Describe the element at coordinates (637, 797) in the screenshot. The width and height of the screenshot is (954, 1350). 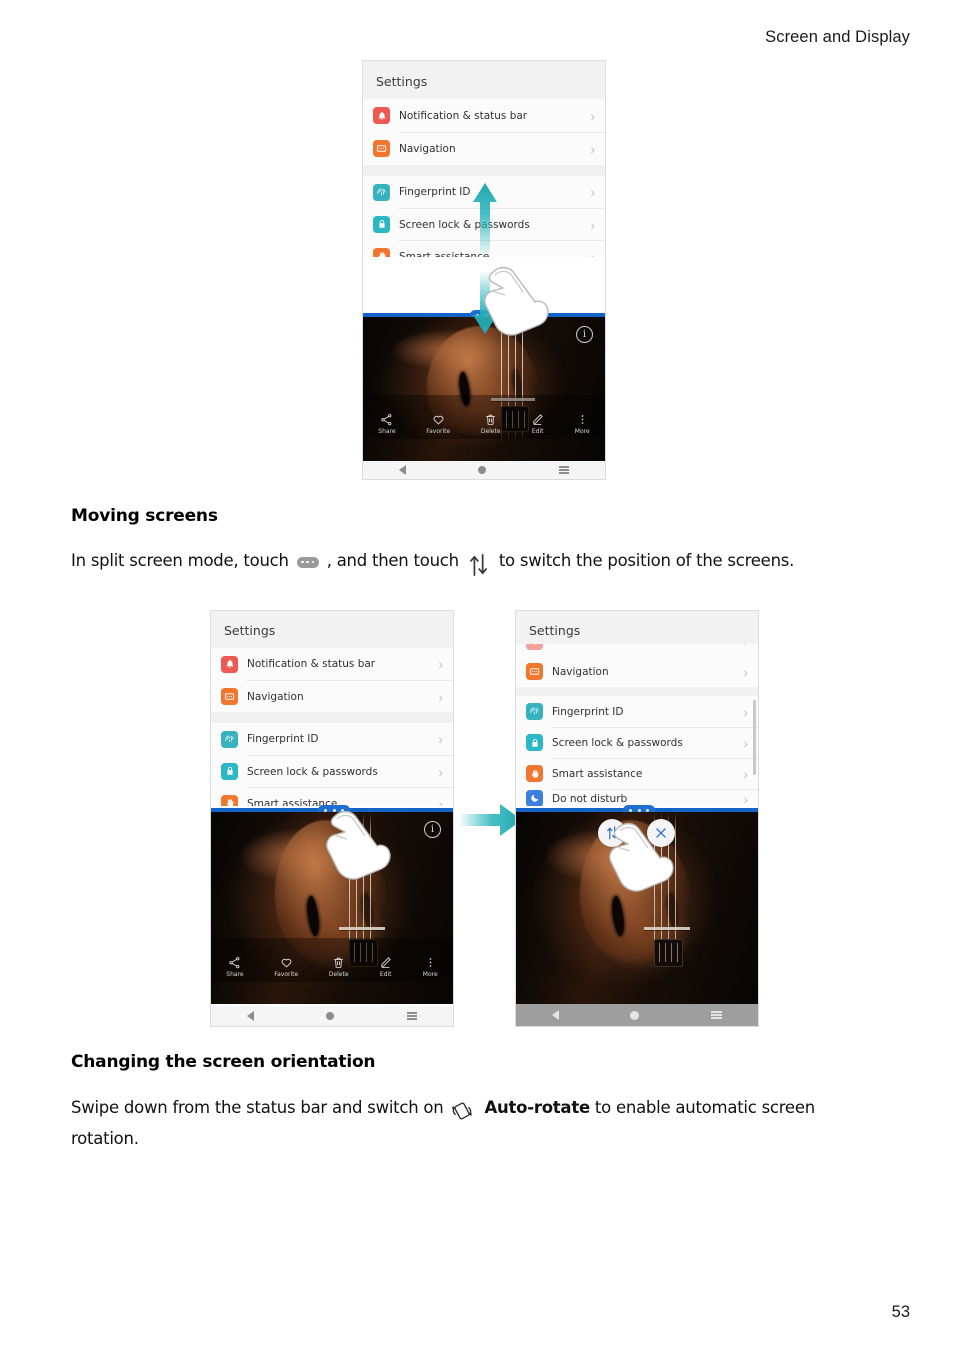
I see `settings-row-do-not-disturb: Do not disturb ›` at that location.